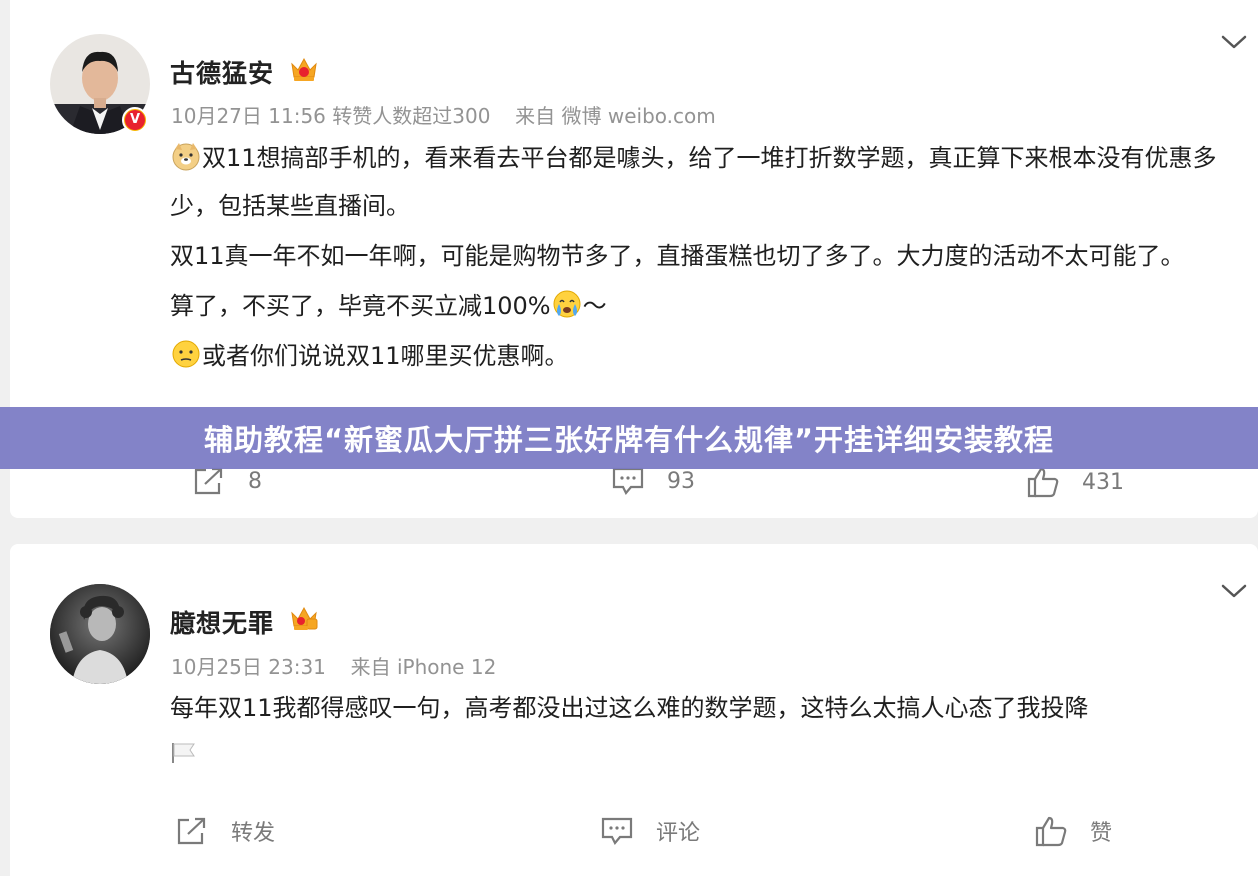 The width and height of the screenshot is (1258, 876). I want to click on comment-button: 93, so click(653, 481).